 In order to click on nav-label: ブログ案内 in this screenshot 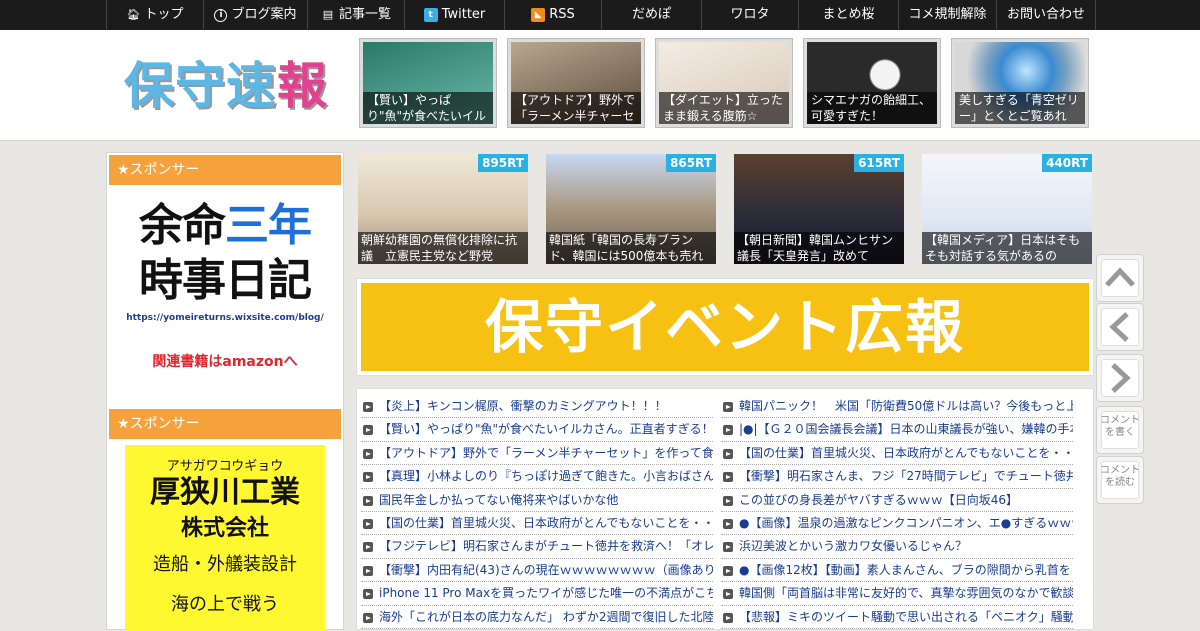, I will do `click(264, 14)`.